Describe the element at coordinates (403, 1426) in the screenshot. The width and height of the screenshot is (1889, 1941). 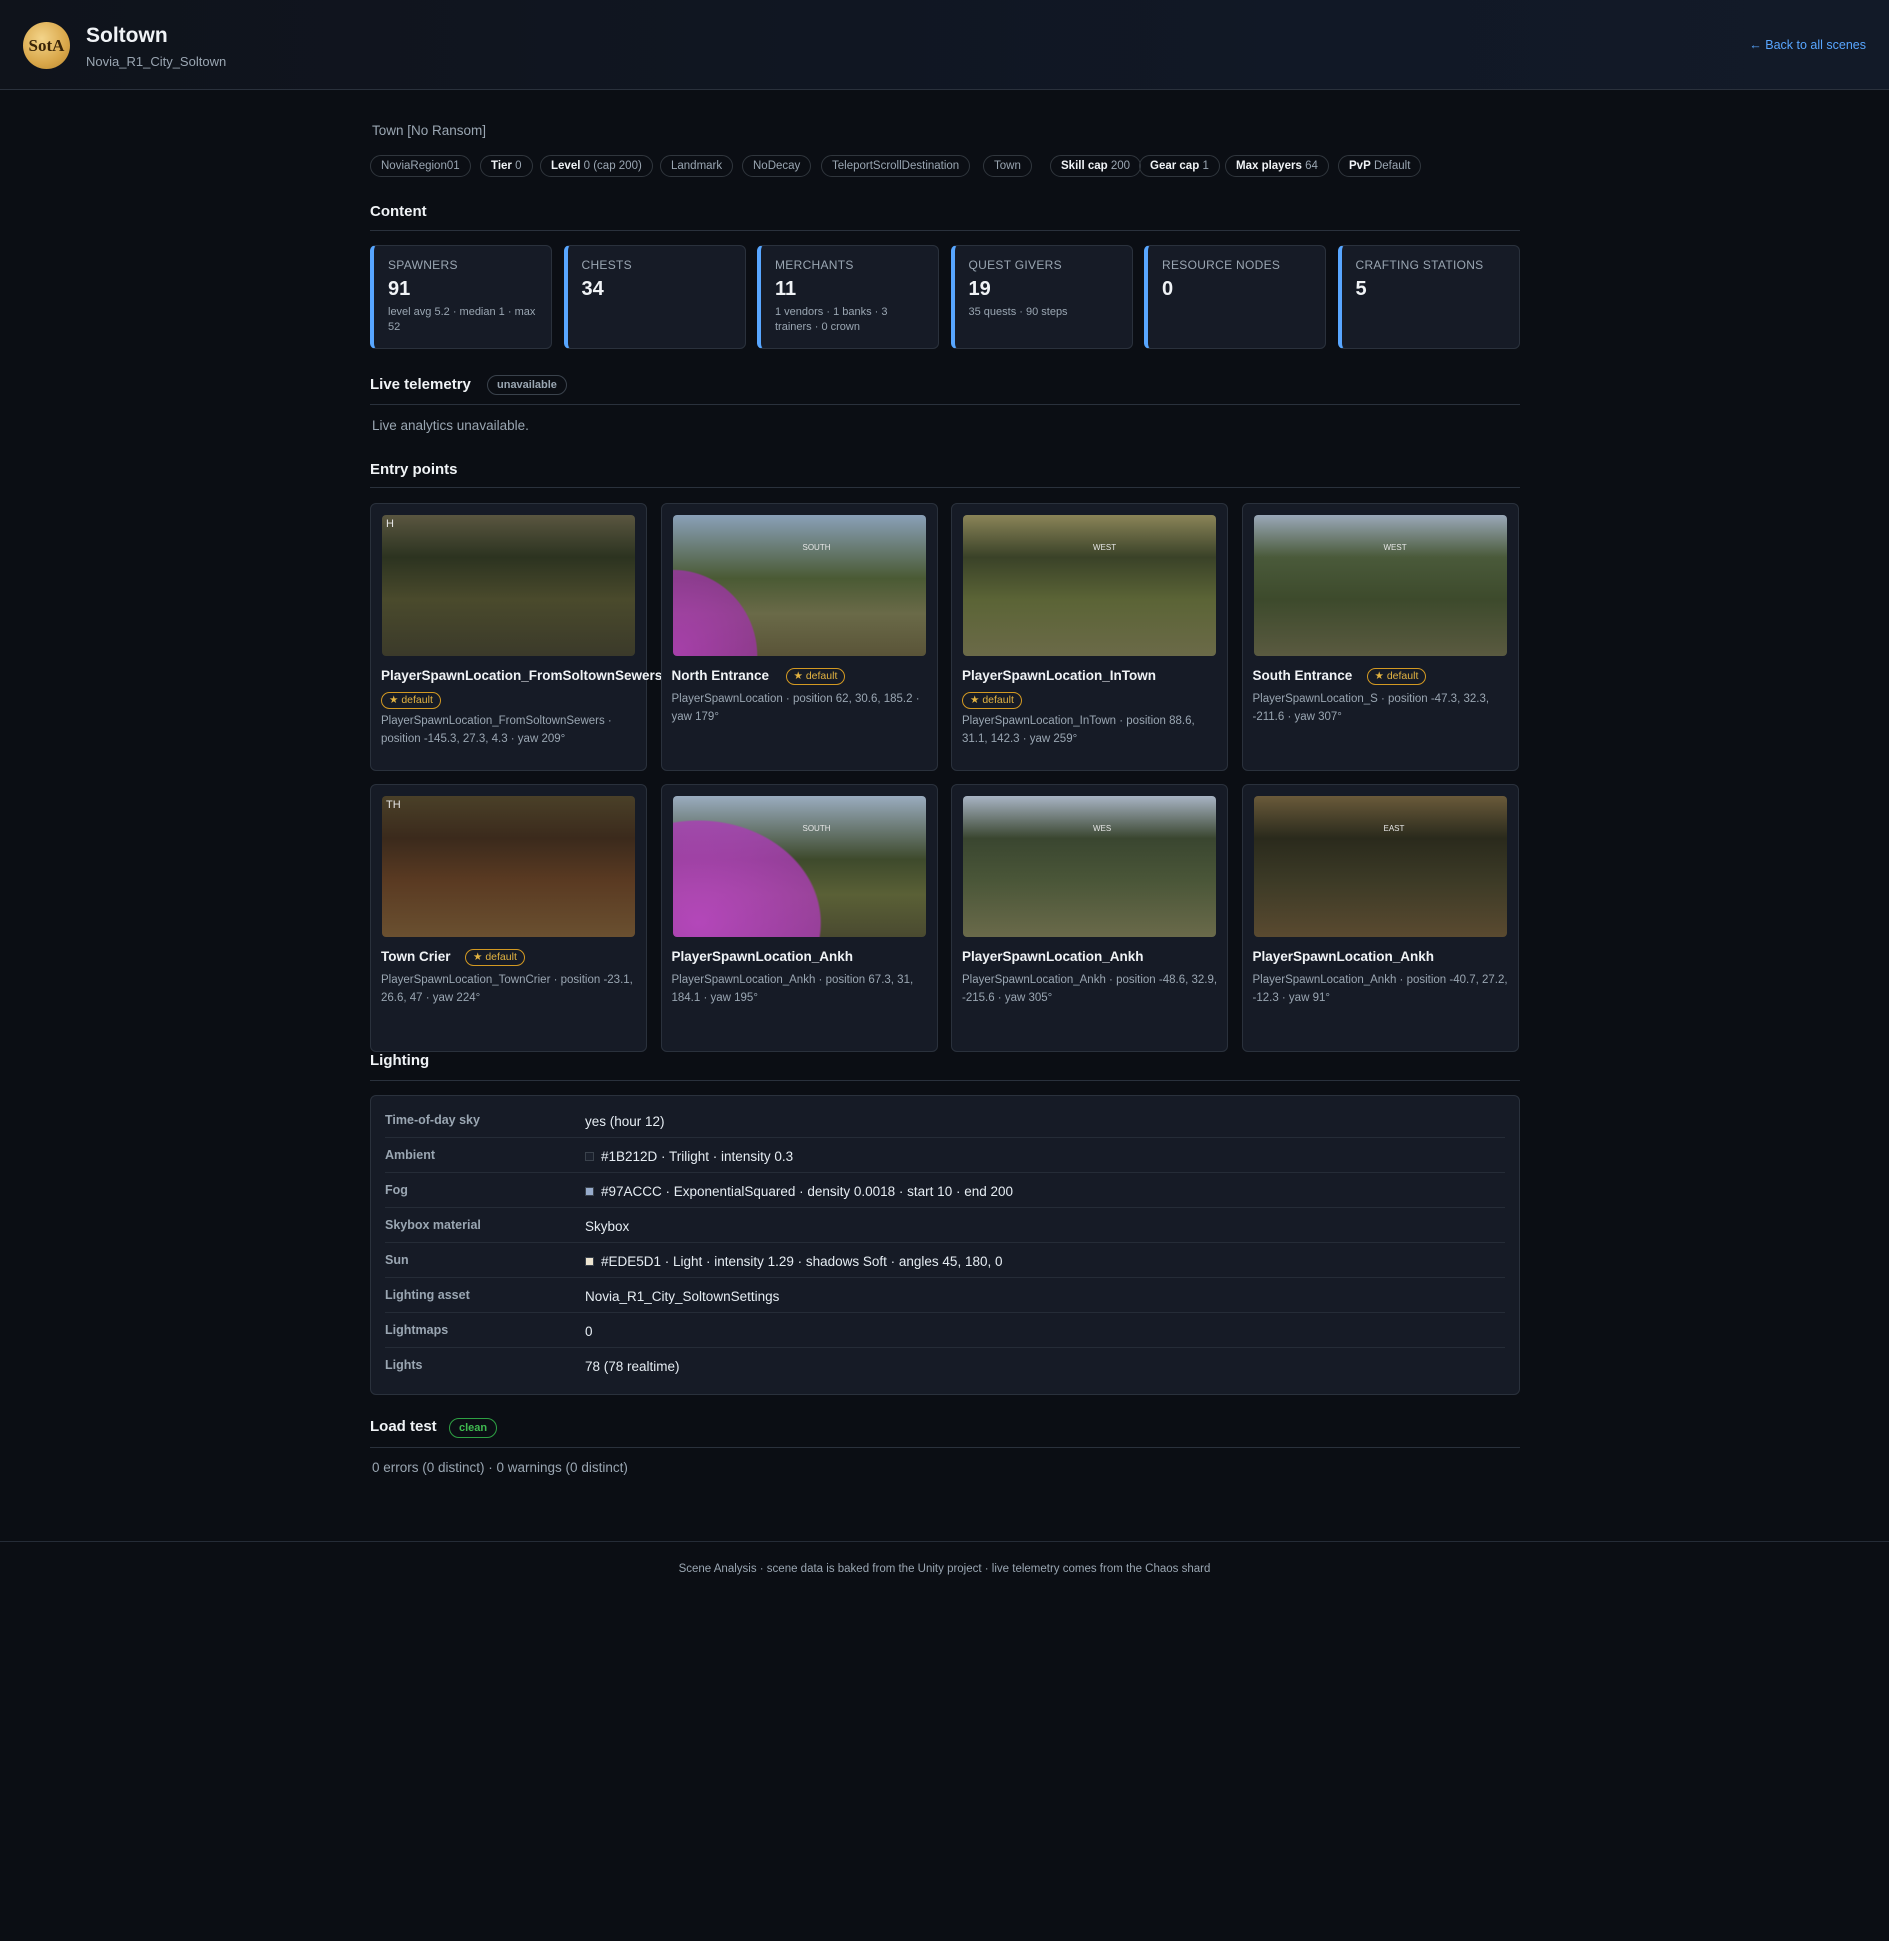
I see `load-test-heading: Load test` at that location.